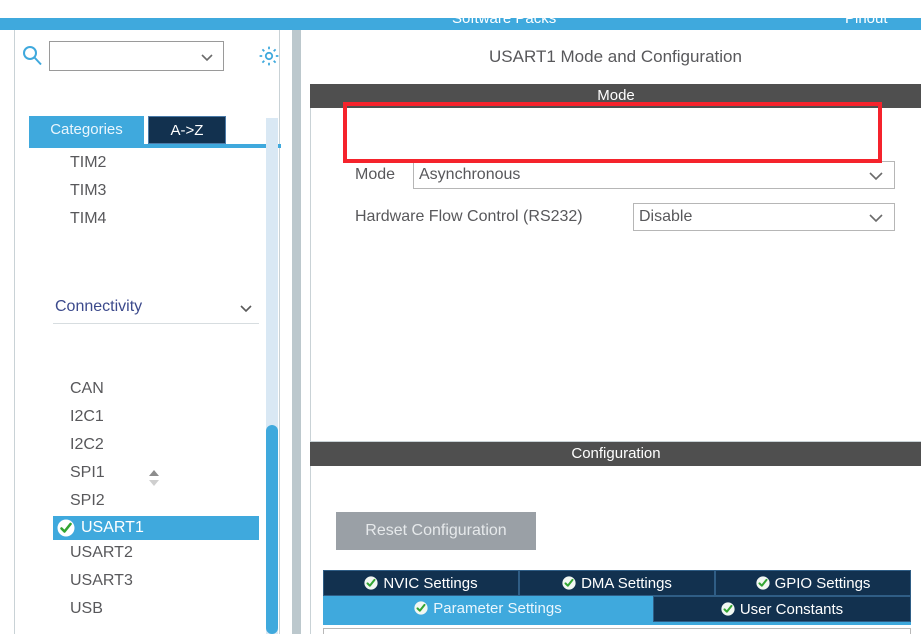  I want to click on gear-icon, so click(269, 56).